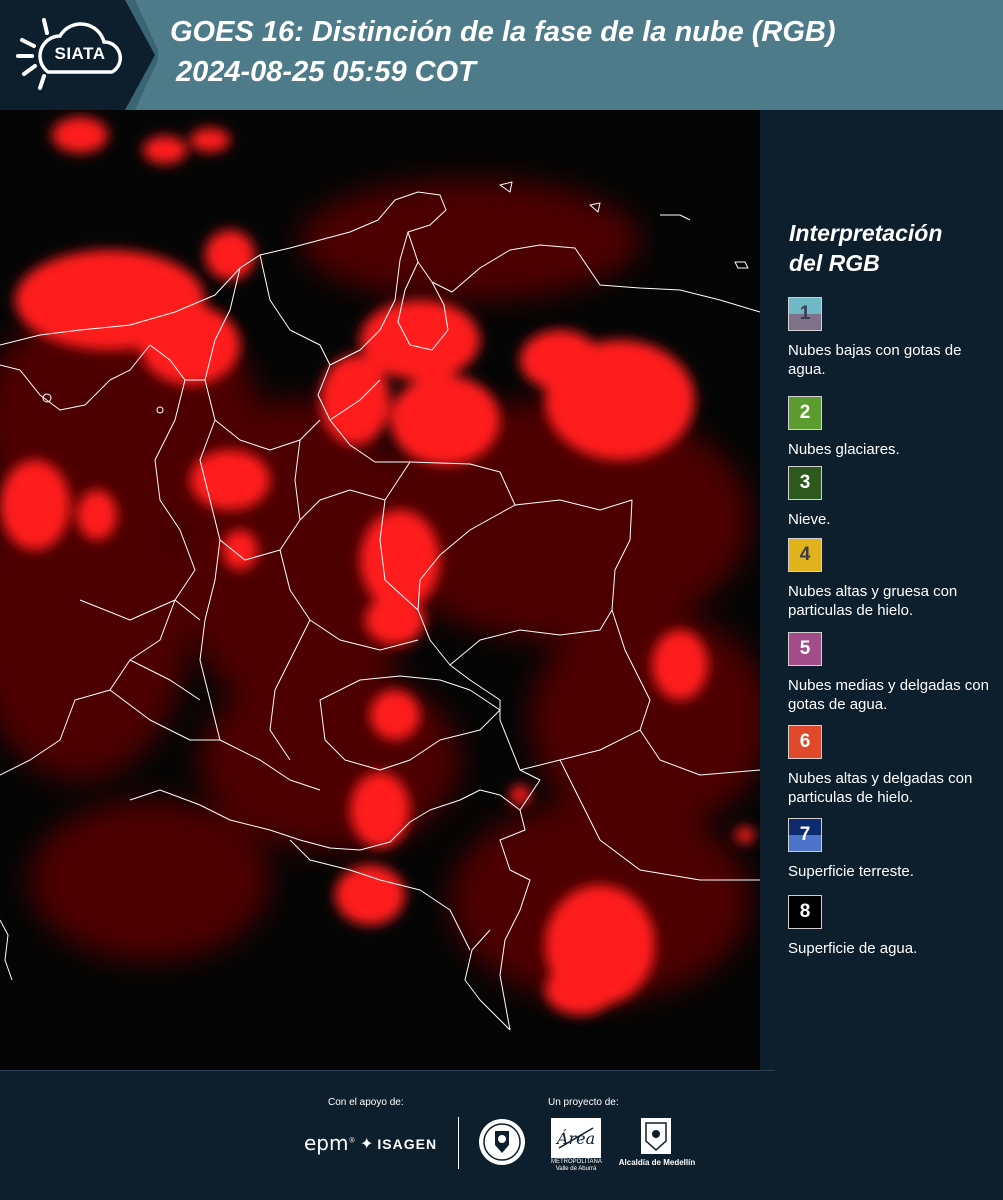  I want to click on legend-swatch-1: 1, so click(805, 314).